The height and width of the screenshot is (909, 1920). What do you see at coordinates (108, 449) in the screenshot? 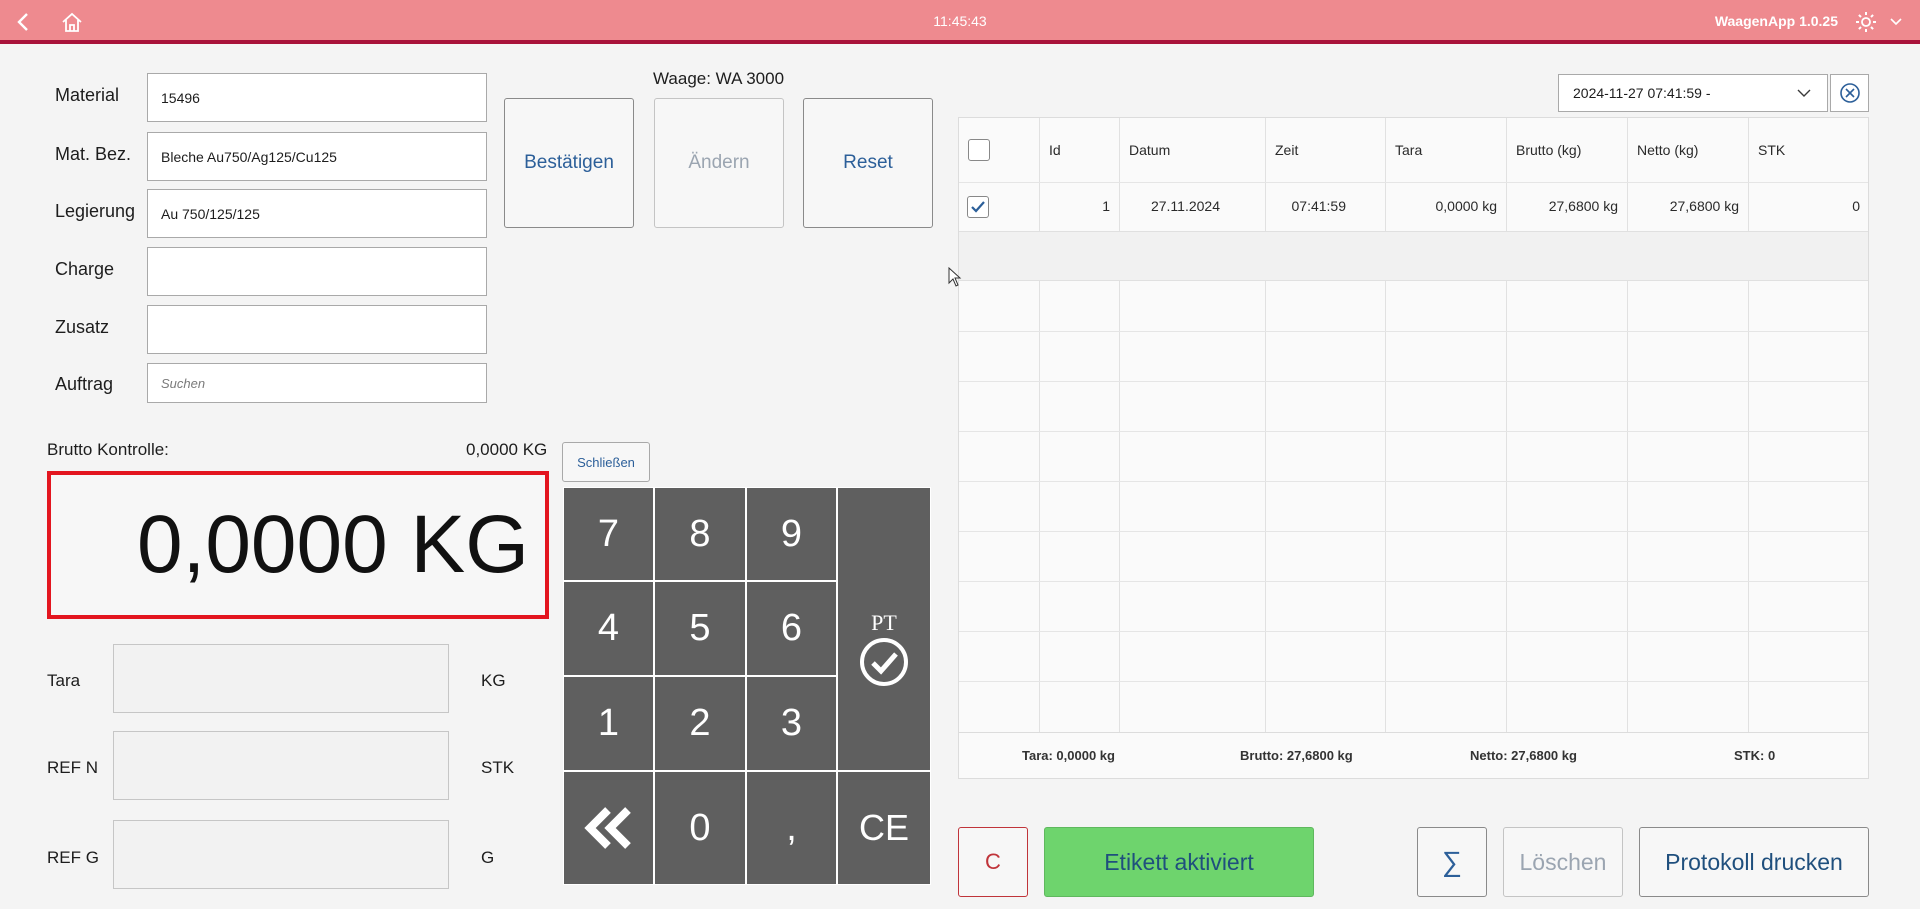
I see `brutto-label: Brutto Kontrolle:` at bounding box center [108, 449].